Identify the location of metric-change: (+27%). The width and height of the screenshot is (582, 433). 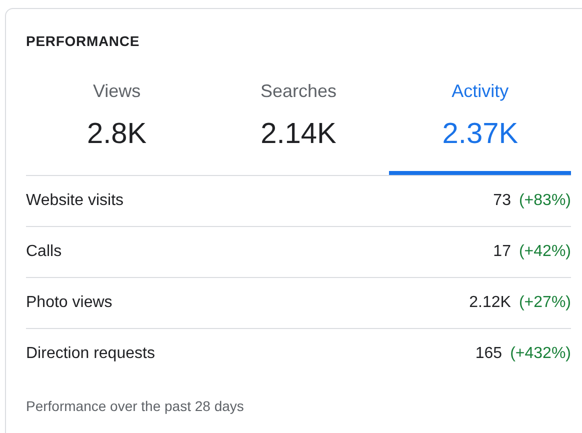
(544, 302).